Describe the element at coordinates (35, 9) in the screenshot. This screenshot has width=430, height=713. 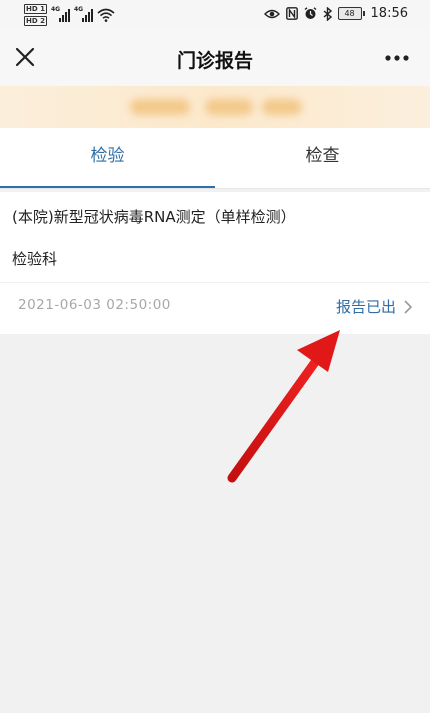
I see `sim1-hd-badge: HD 1` at that location.